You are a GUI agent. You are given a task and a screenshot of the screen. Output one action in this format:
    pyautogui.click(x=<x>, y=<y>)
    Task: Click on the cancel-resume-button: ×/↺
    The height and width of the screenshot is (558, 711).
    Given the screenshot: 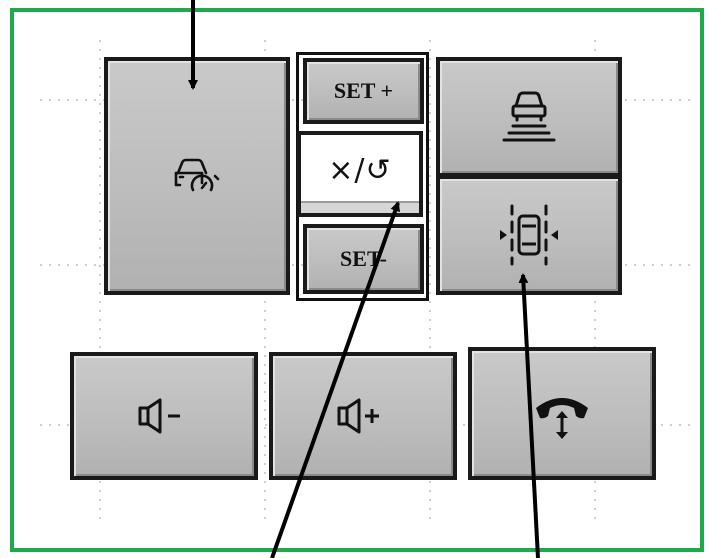 What is the action you would take?
    pyautogui.click(x=360, y=174)
    